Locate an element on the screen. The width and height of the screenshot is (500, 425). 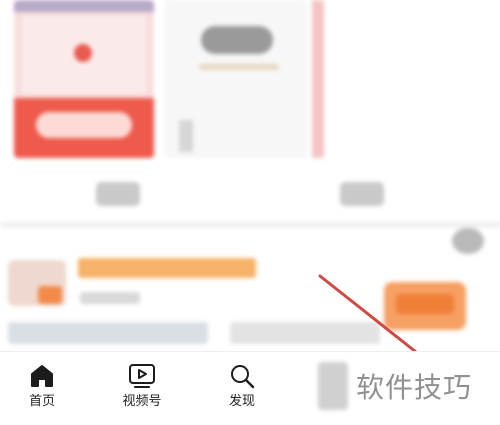
blurred-icon-right is located at coordinates (362, 194).